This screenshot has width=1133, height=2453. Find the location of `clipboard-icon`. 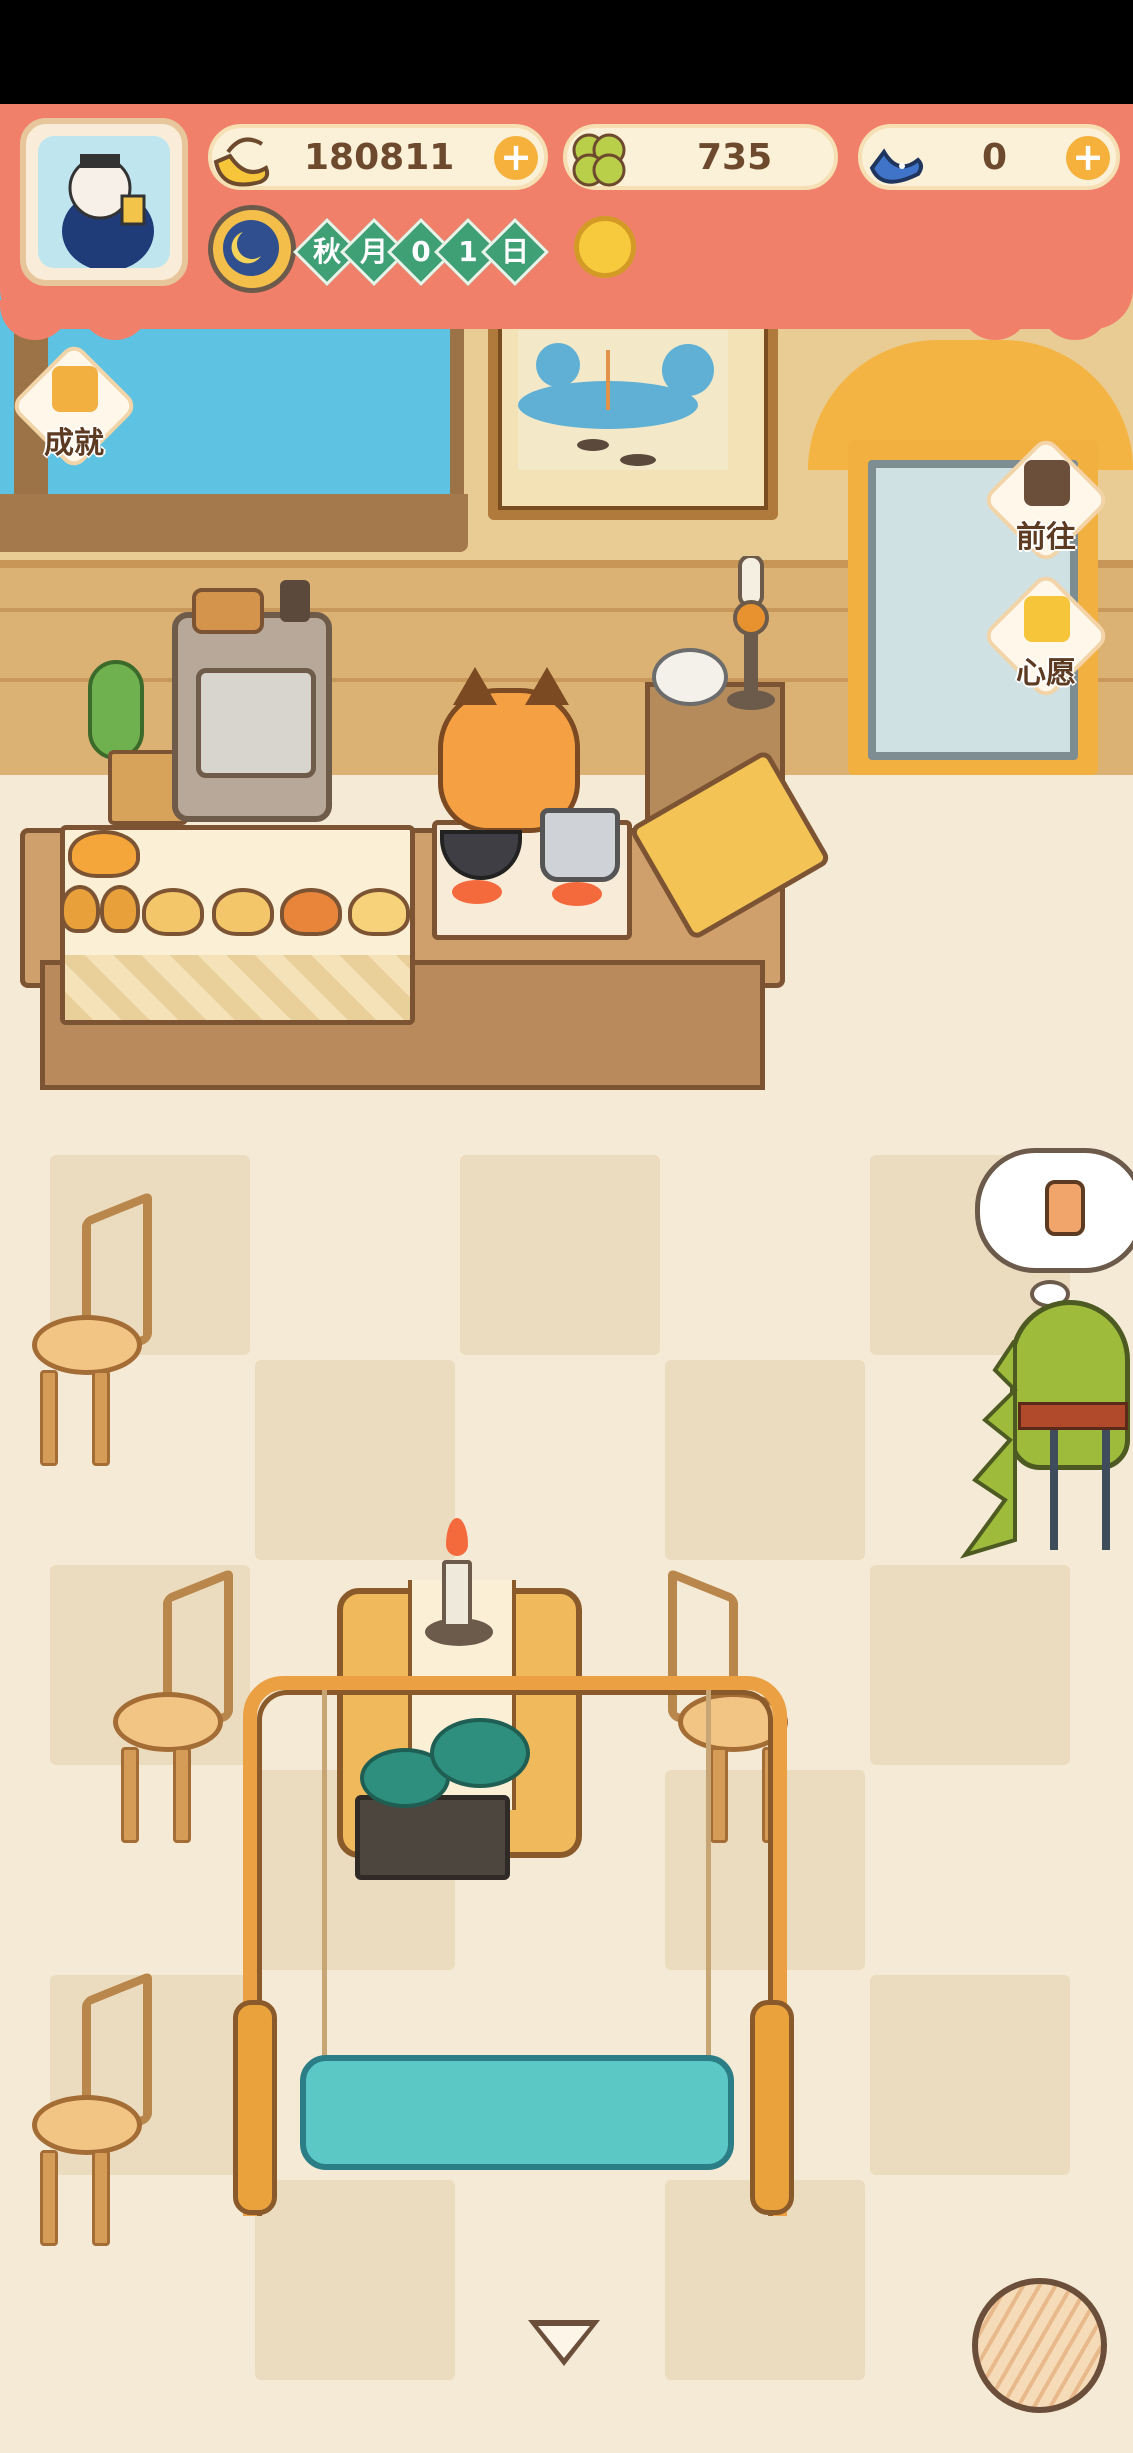

clipboard-icon is located at coordinates (75, 389).